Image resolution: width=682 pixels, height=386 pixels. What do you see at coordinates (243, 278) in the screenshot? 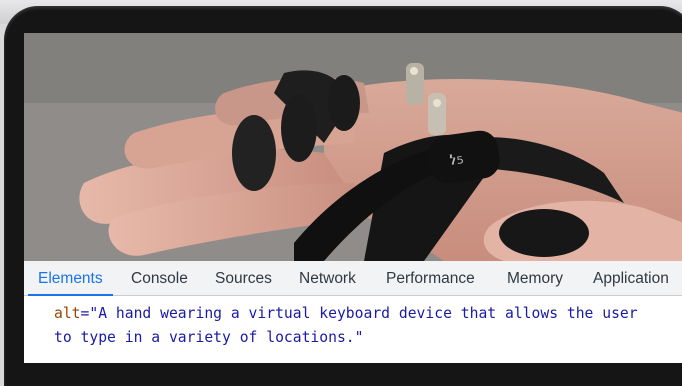
I see `tab-sources: Sources` at bounding box center [243, 278].